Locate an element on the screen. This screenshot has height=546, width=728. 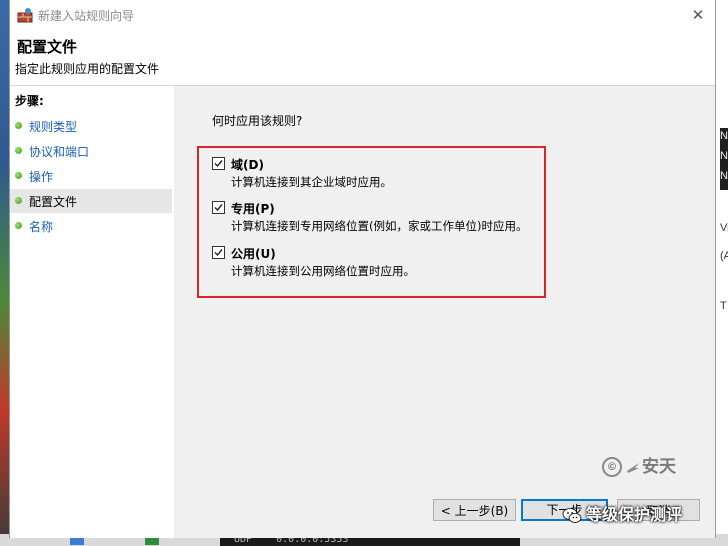
domain-checkbox is located at coordinates (218, 163).